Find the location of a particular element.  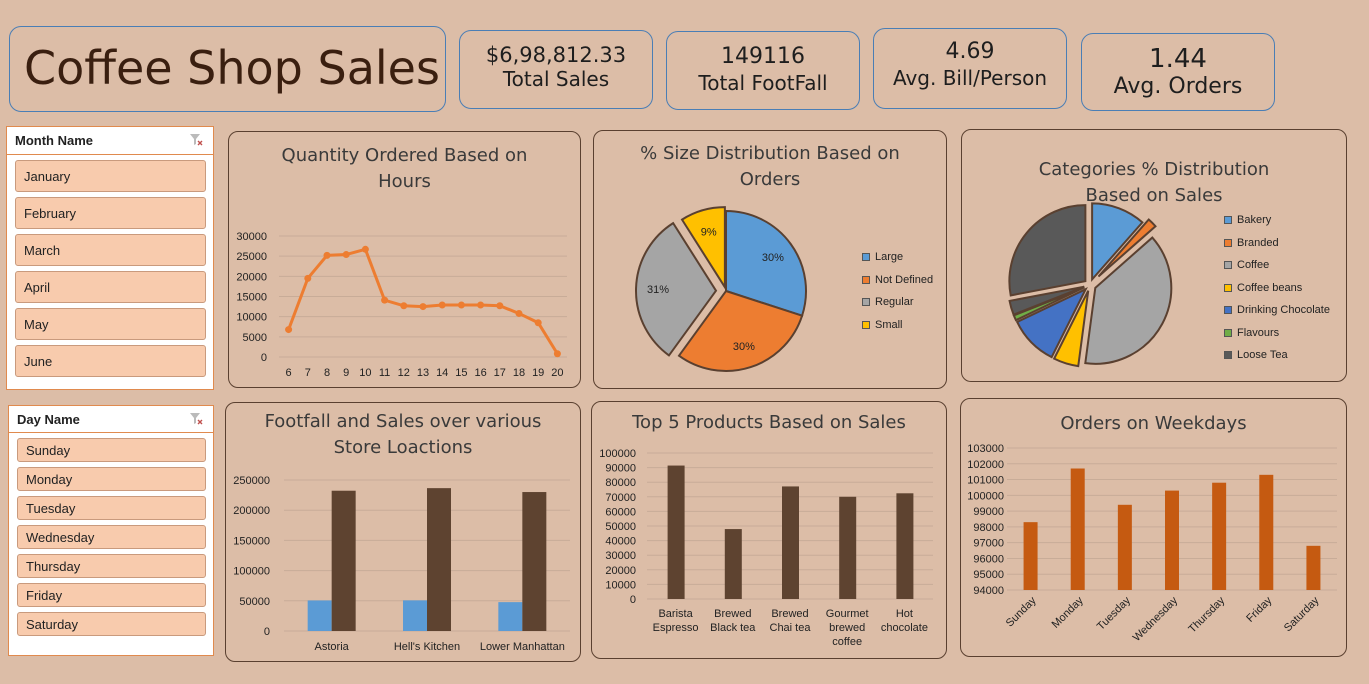

kpi-value: 4.69 is located at coordinates (970, 51).